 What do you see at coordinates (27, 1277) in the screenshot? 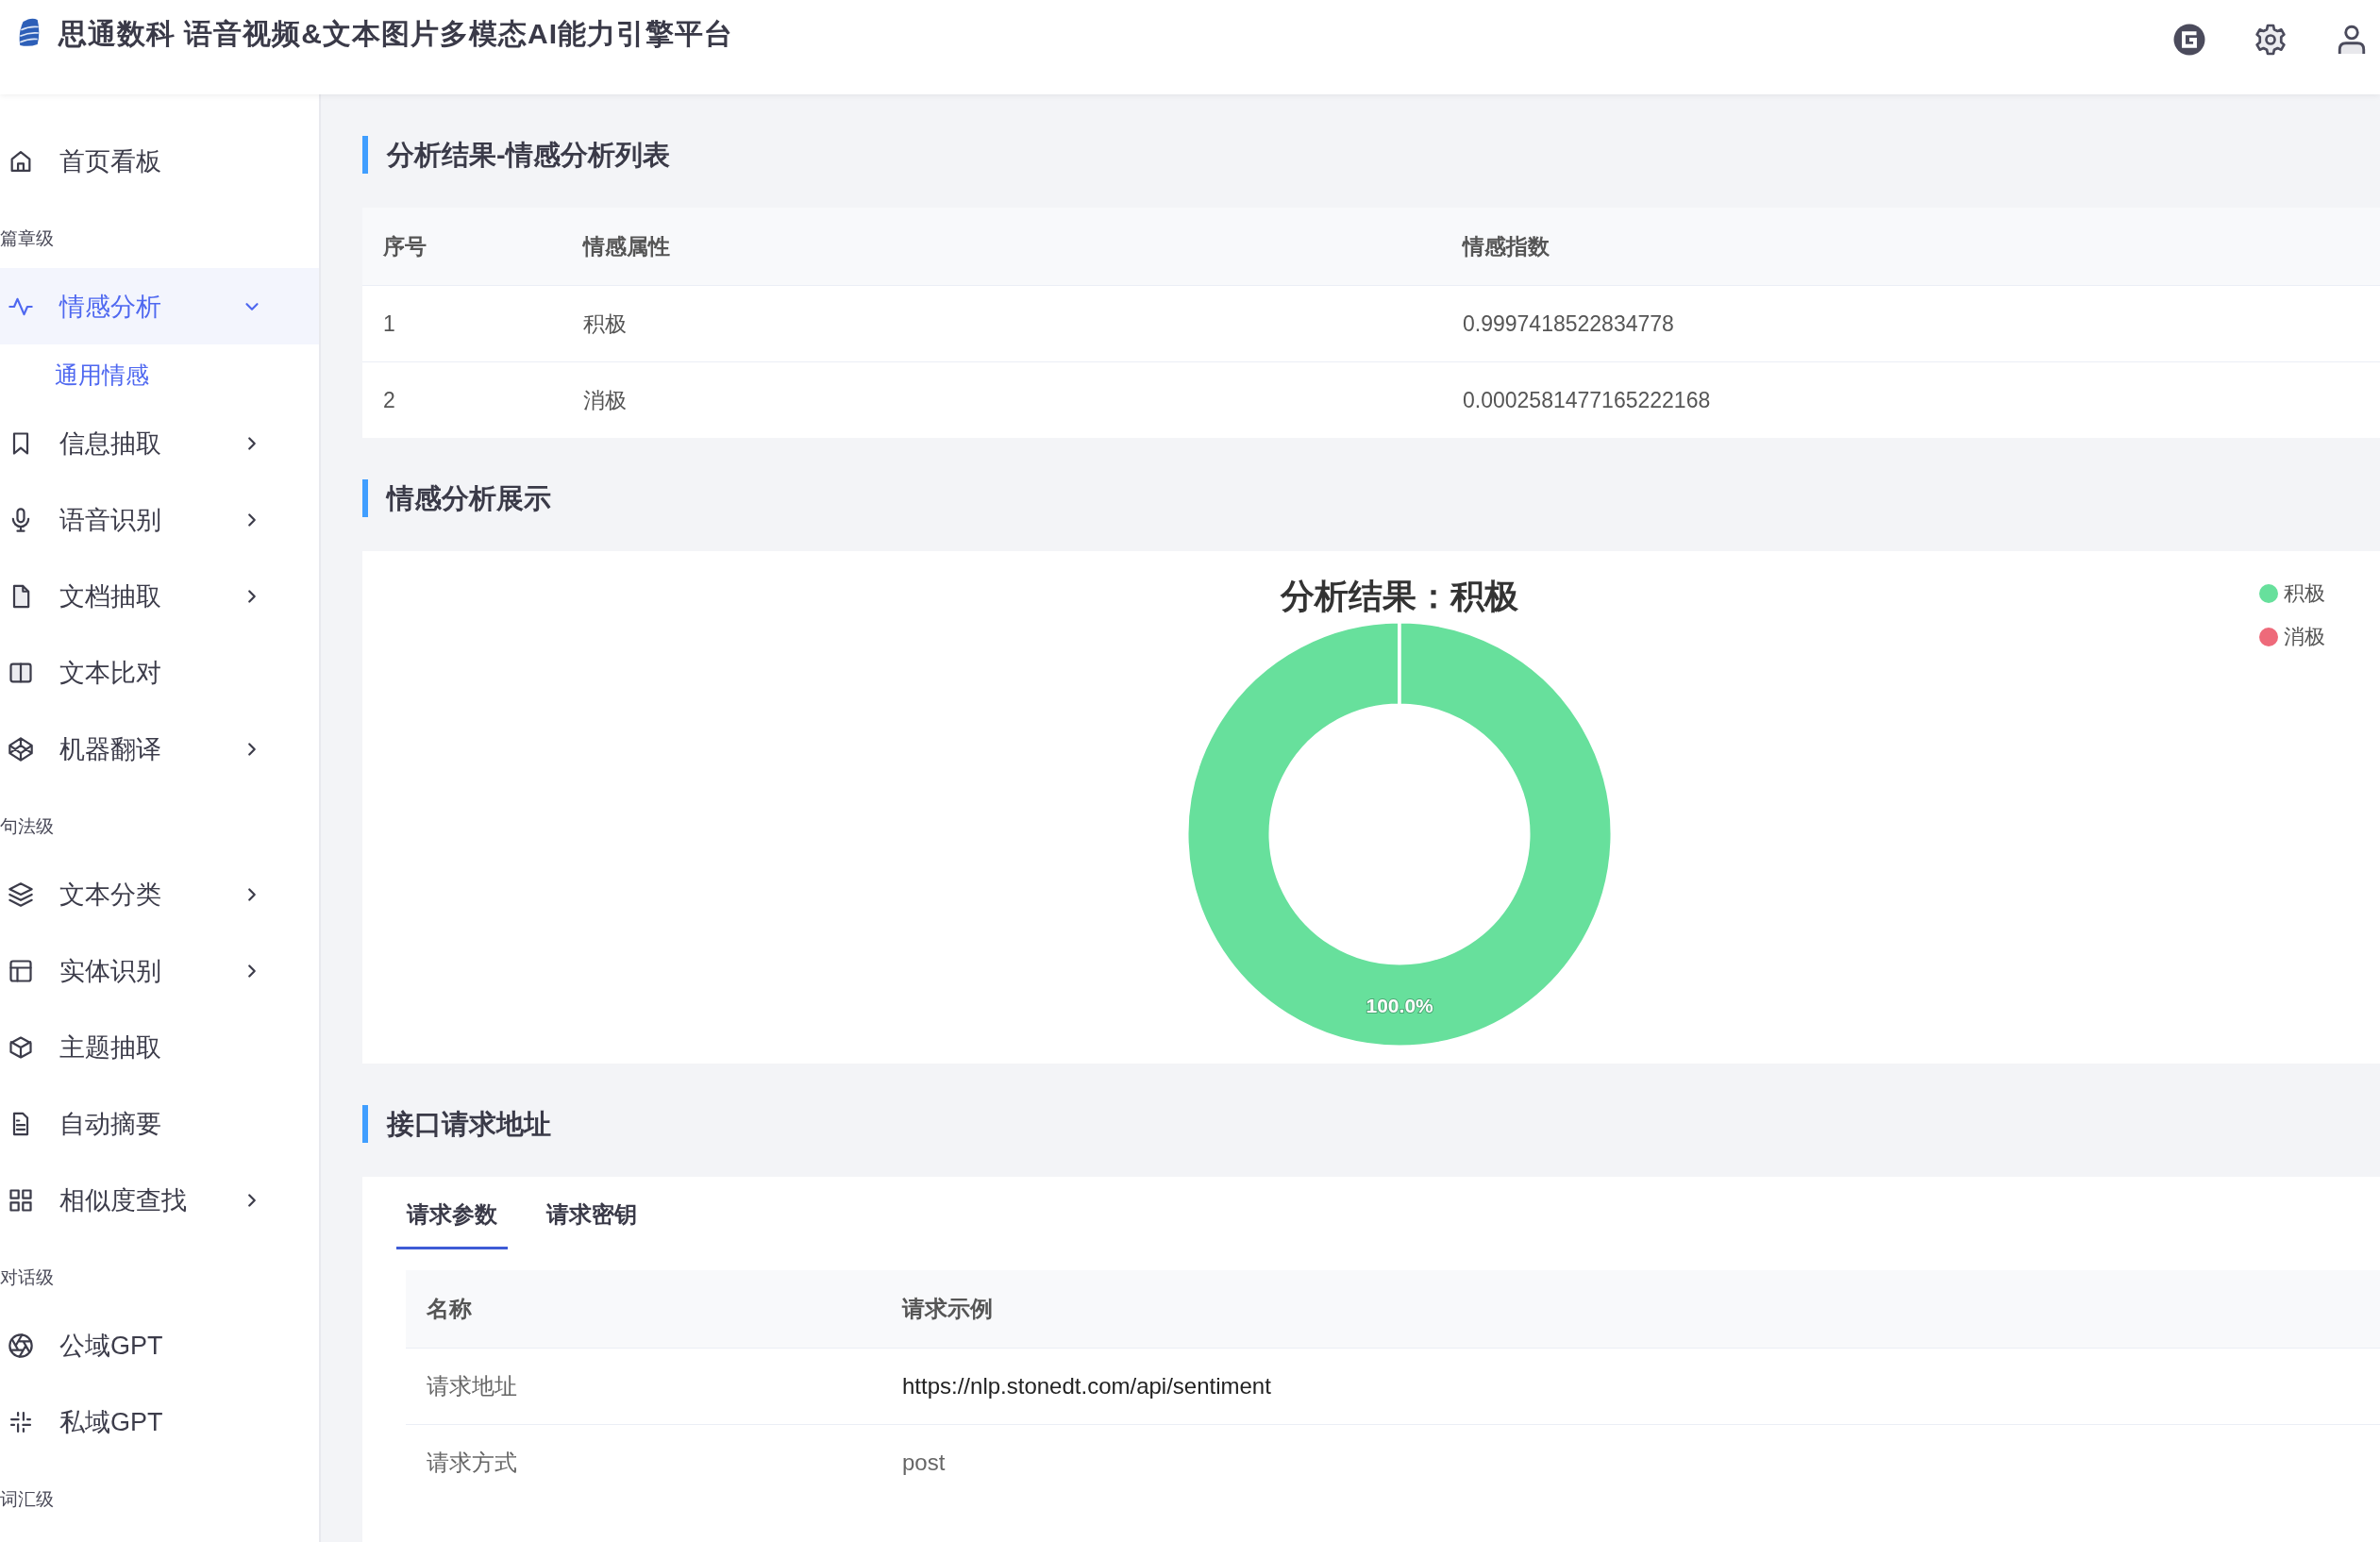
I see `menu-group-label: 对话级` at bounding box center [27, 1277].